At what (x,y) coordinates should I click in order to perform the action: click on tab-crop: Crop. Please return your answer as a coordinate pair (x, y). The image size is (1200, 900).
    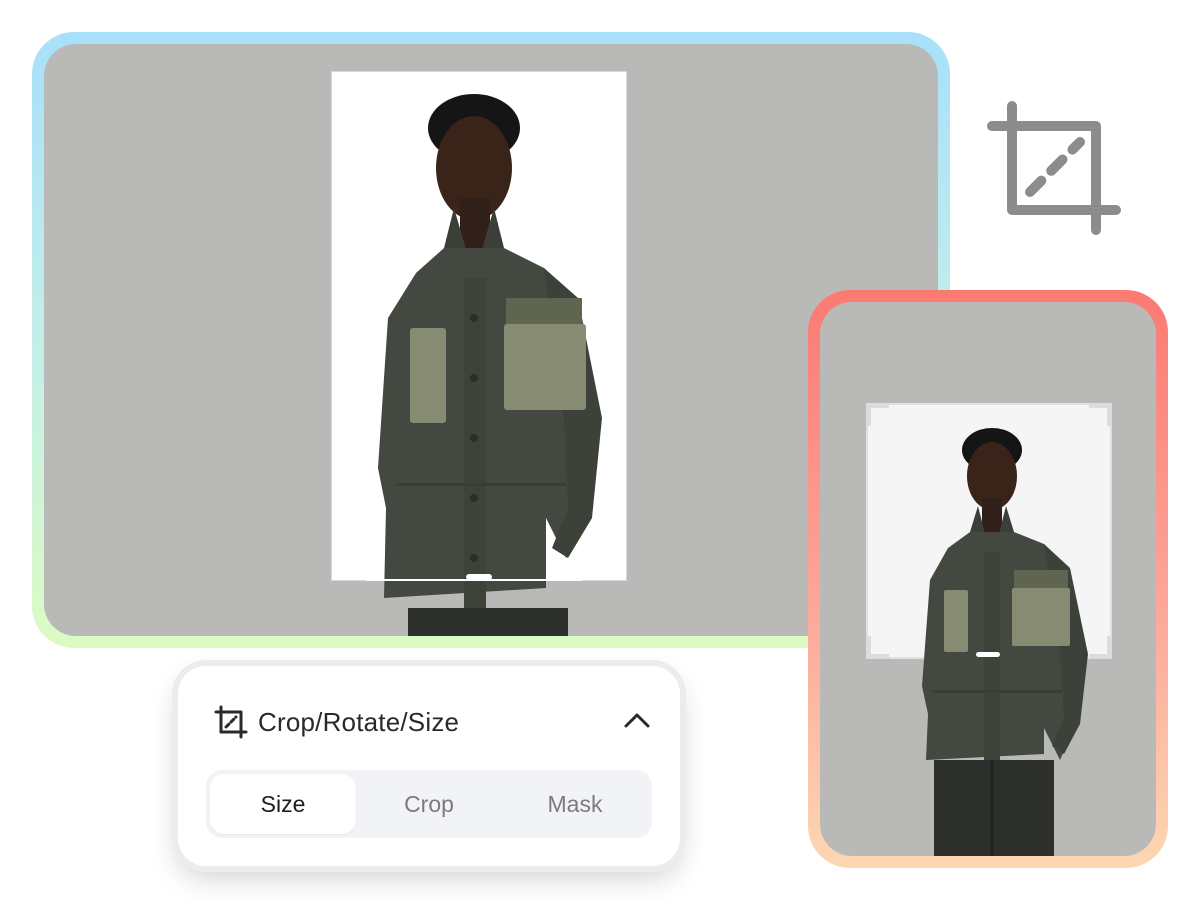
    Looking at the image, I should click on (429, 804).